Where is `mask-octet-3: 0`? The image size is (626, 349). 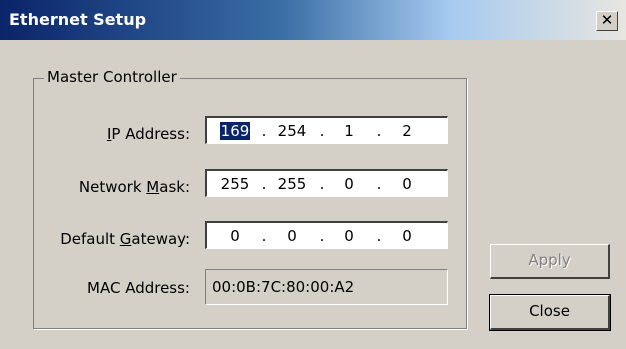 mask-octet-3: 0 is located at coordinates (349, 184).